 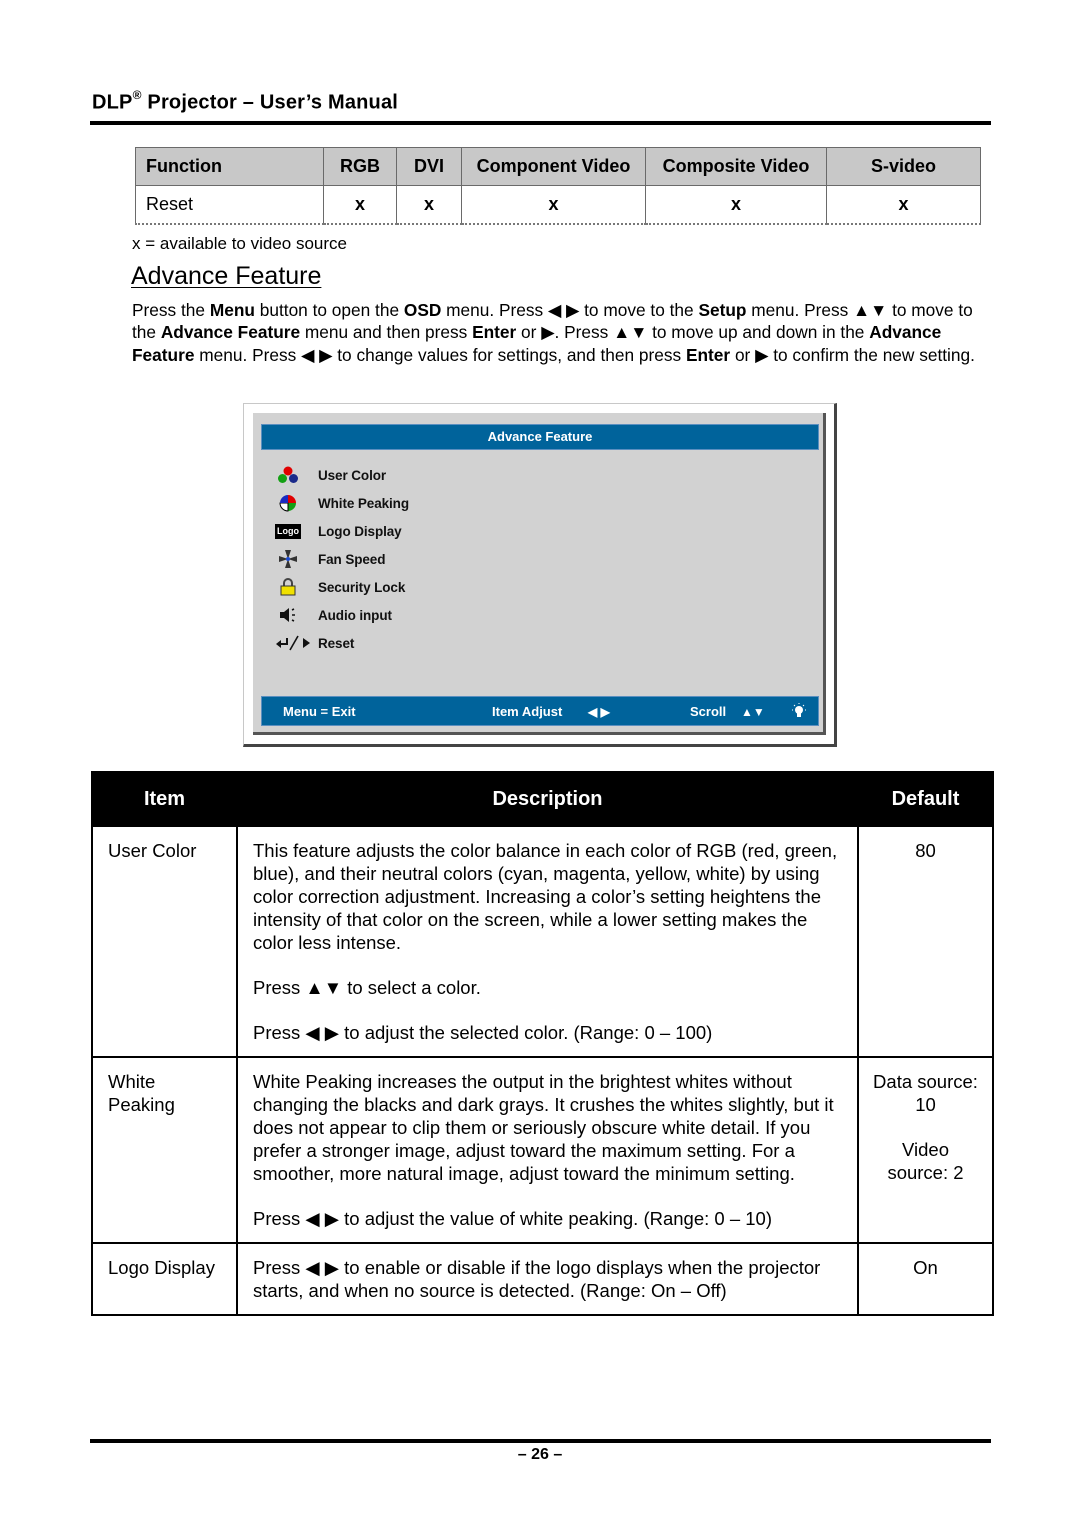 I want to click on osd-title-bar: Advance Feature, so click(x=540, y=437).